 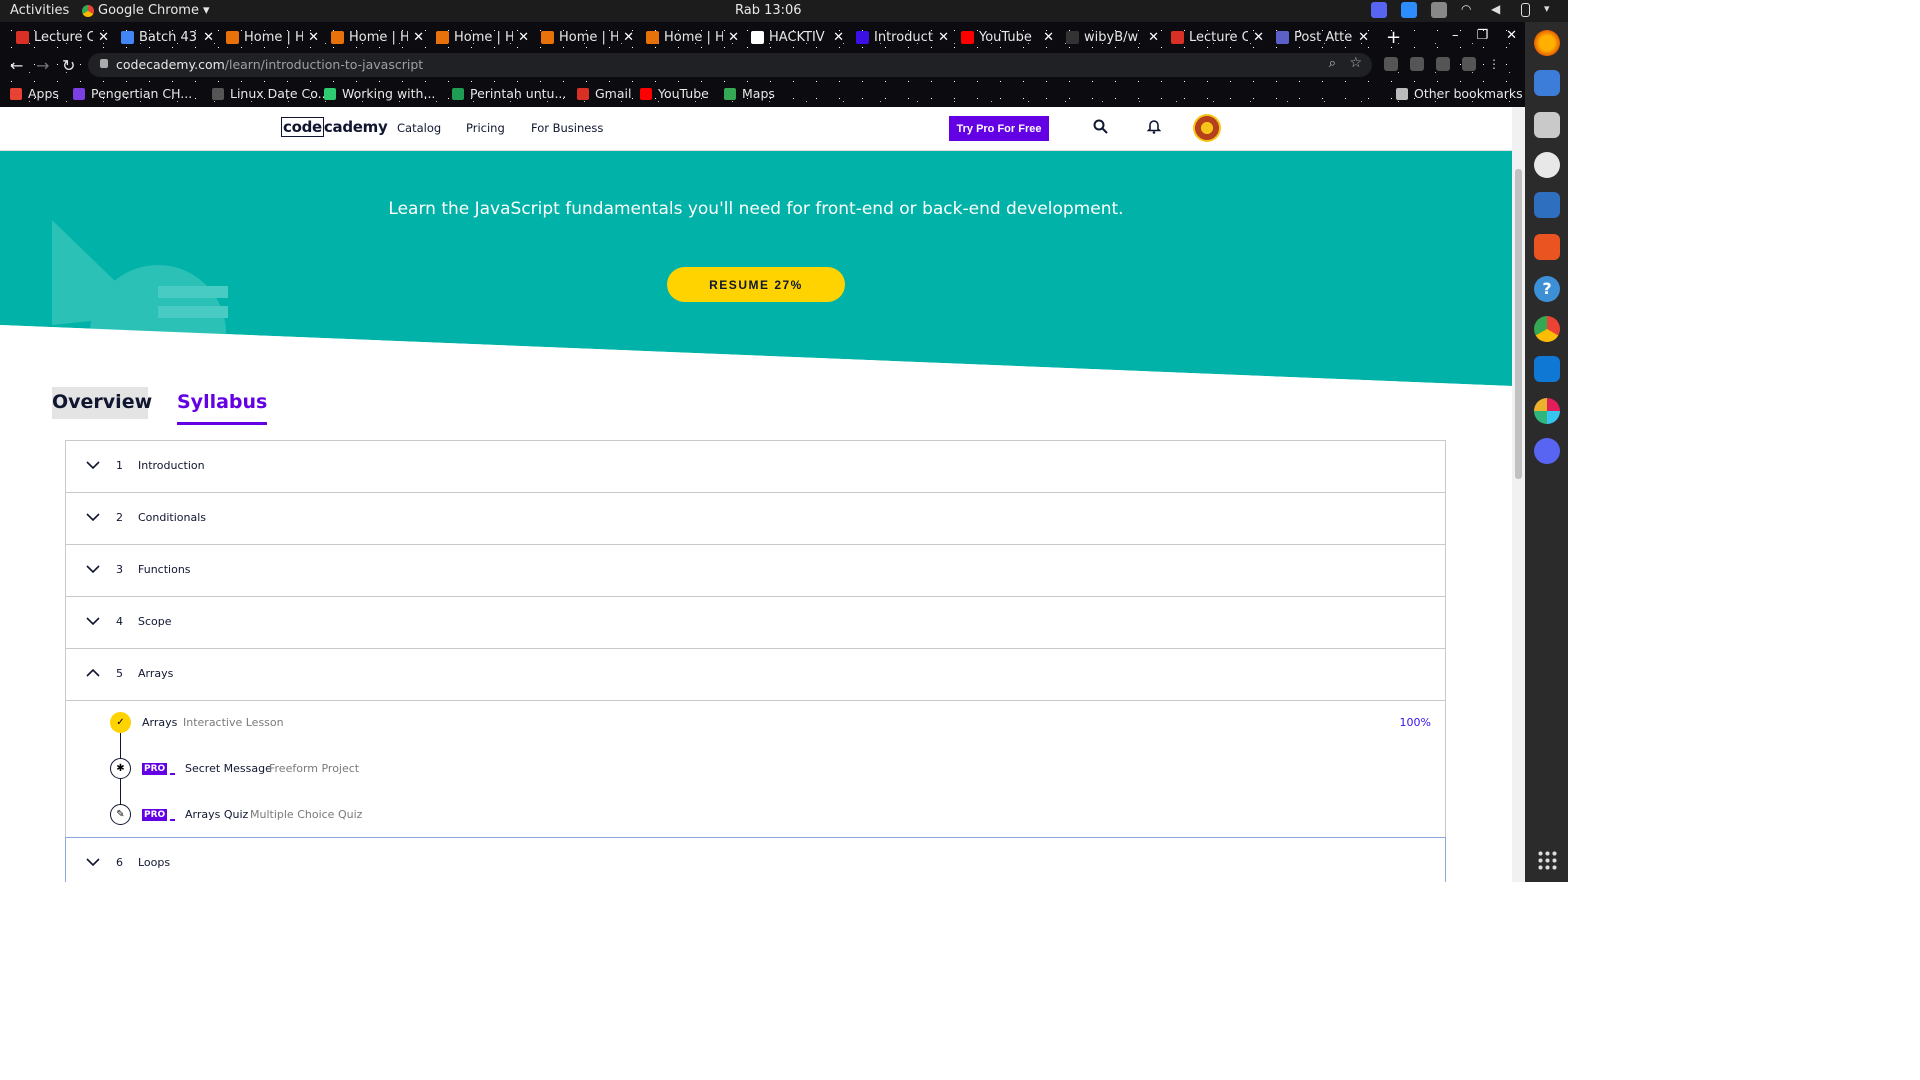 I want to click on avatar, so click(x=1207, y=128).